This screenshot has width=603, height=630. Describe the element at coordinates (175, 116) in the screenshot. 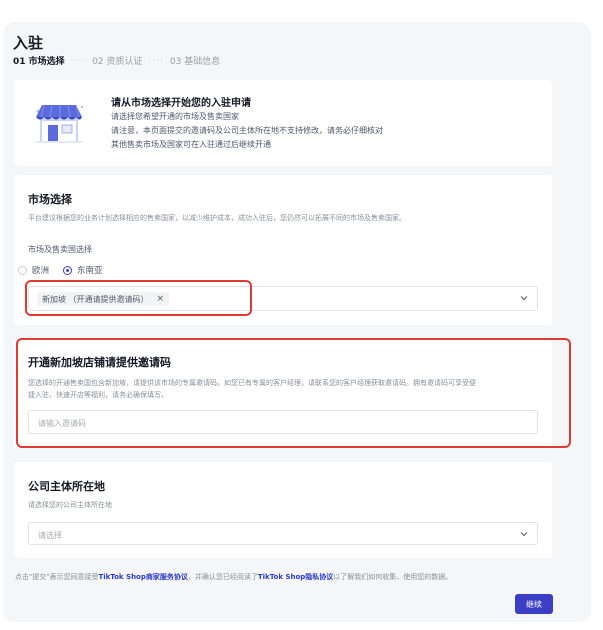

I see `intro-line-1: 请选择您希望开通的市场及售卖国家` at that location.